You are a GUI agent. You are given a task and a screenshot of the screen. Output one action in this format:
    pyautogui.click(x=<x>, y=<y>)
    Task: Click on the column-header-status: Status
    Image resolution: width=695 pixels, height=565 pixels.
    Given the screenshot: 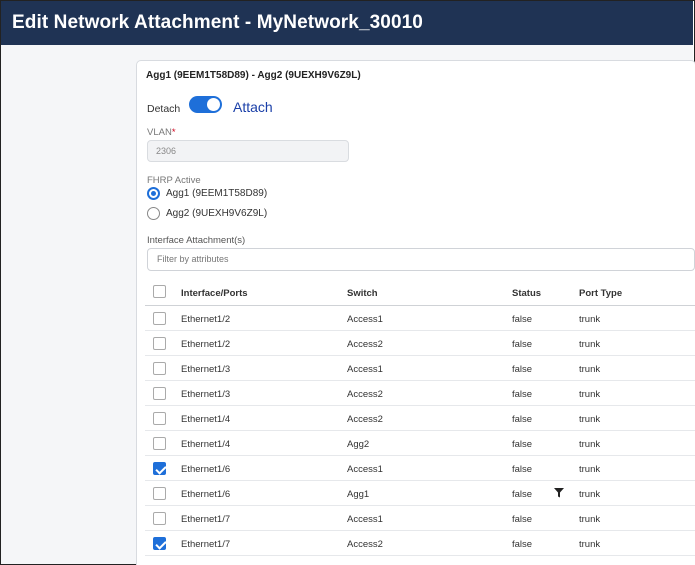 What is the action you would take?
    pyautogui.click(x=526, y=293)
    